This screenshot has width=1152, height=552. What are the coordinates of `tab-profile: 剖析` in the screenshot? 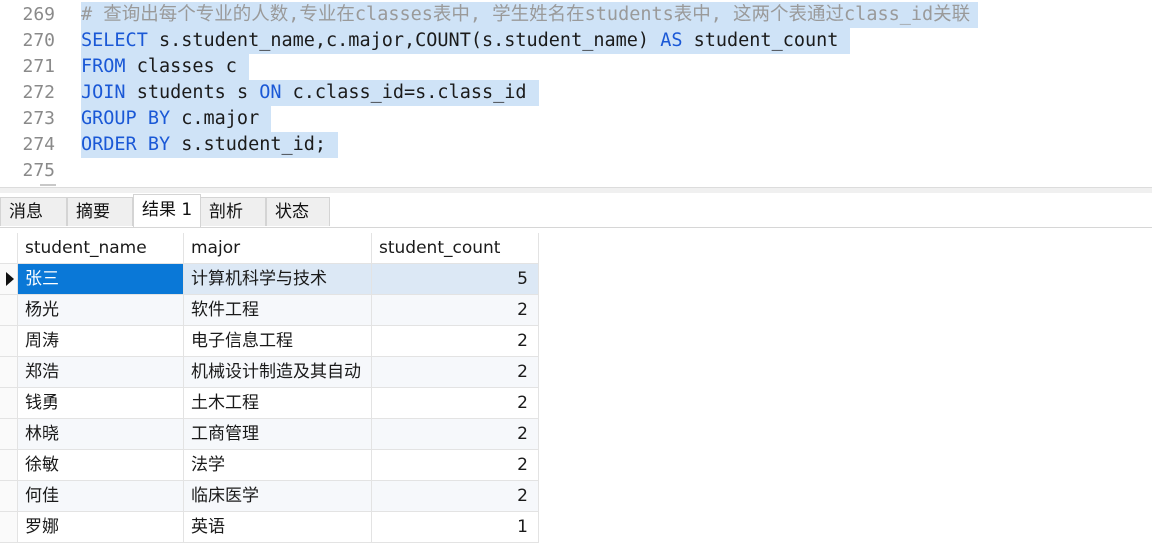 It's located at (233, 211).